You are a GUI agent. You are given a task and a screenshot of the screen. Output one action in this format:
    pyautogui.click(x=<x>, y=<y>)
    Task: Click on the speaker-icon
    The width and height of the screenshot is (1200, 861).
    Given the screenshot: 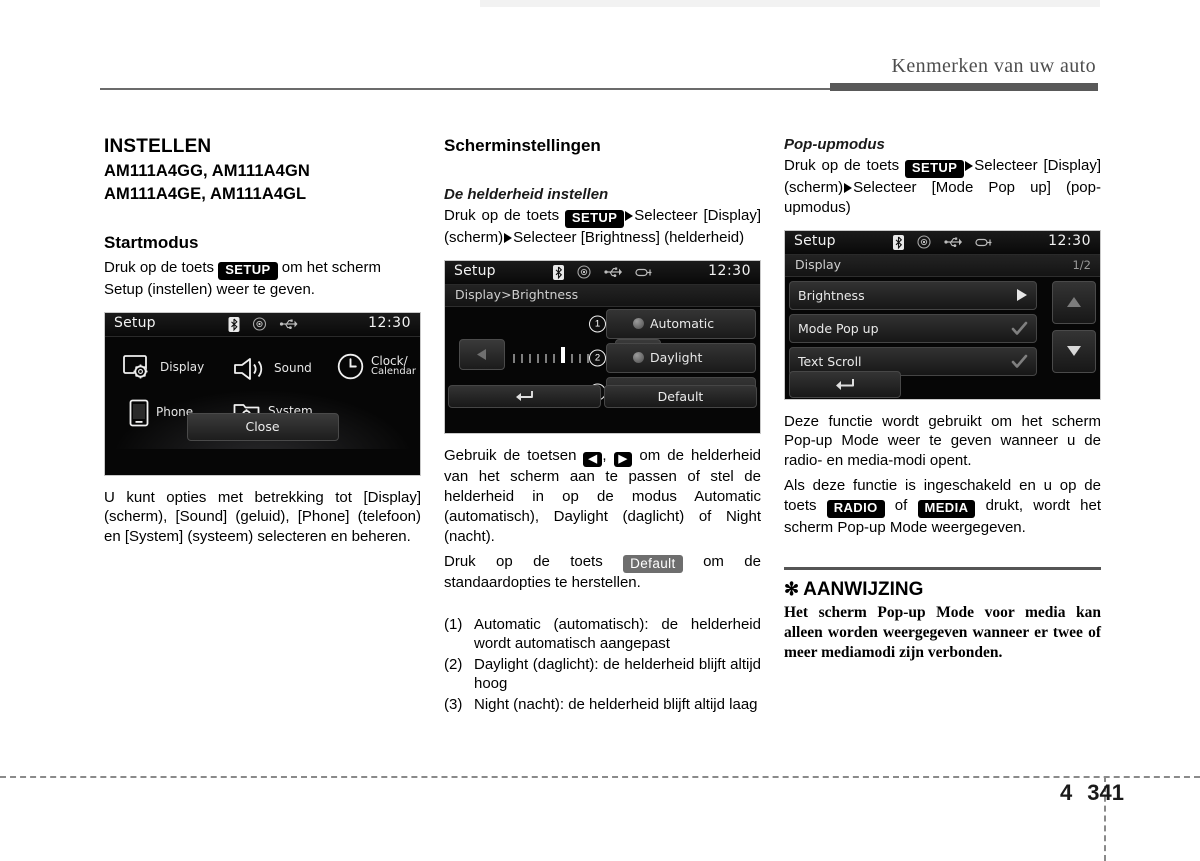 What is the action you would take?
    pyautogui.click(x=248, y=368)
    